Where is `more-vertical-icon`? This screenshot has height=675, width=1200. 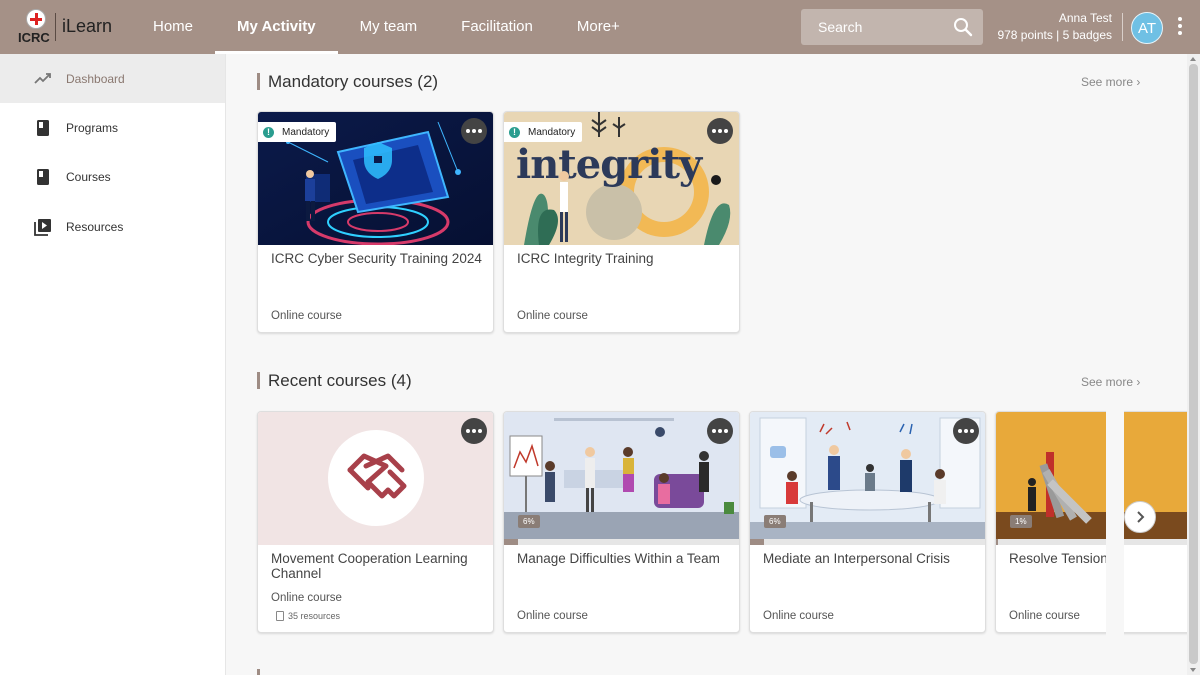
more-vertical-icon is located at coordinates (1180, 27).